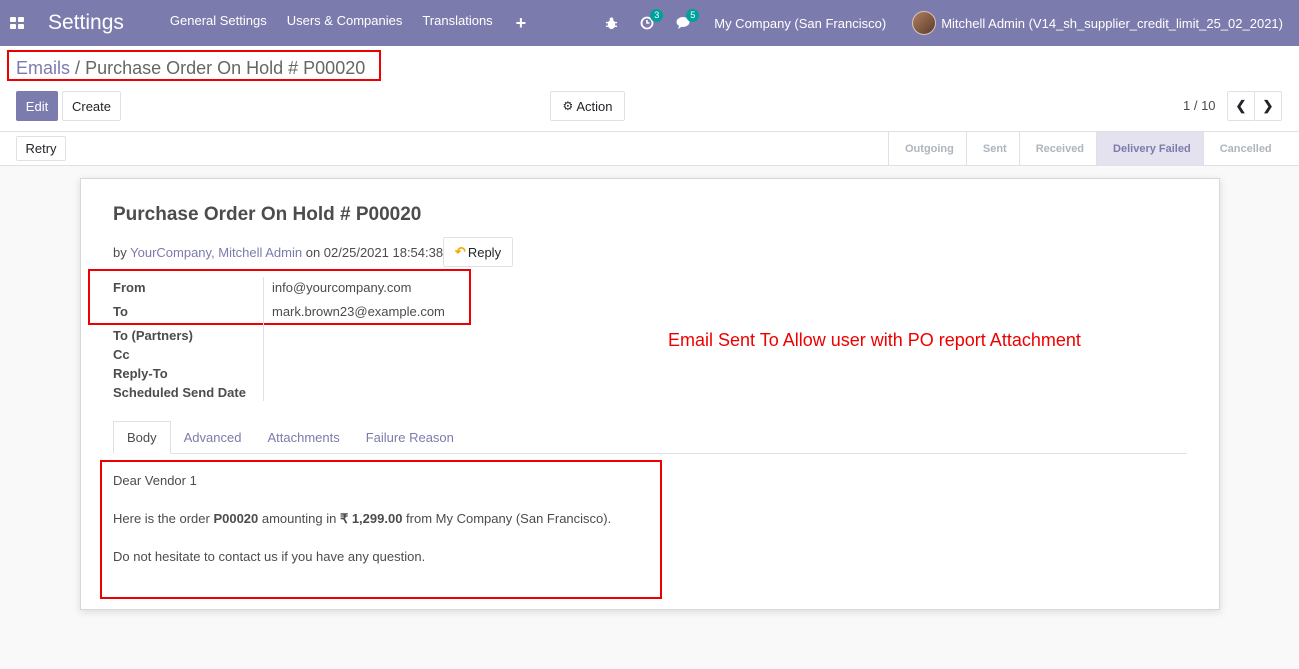  I want to click on reply-to-label: Reply-To, so click(140, 373).